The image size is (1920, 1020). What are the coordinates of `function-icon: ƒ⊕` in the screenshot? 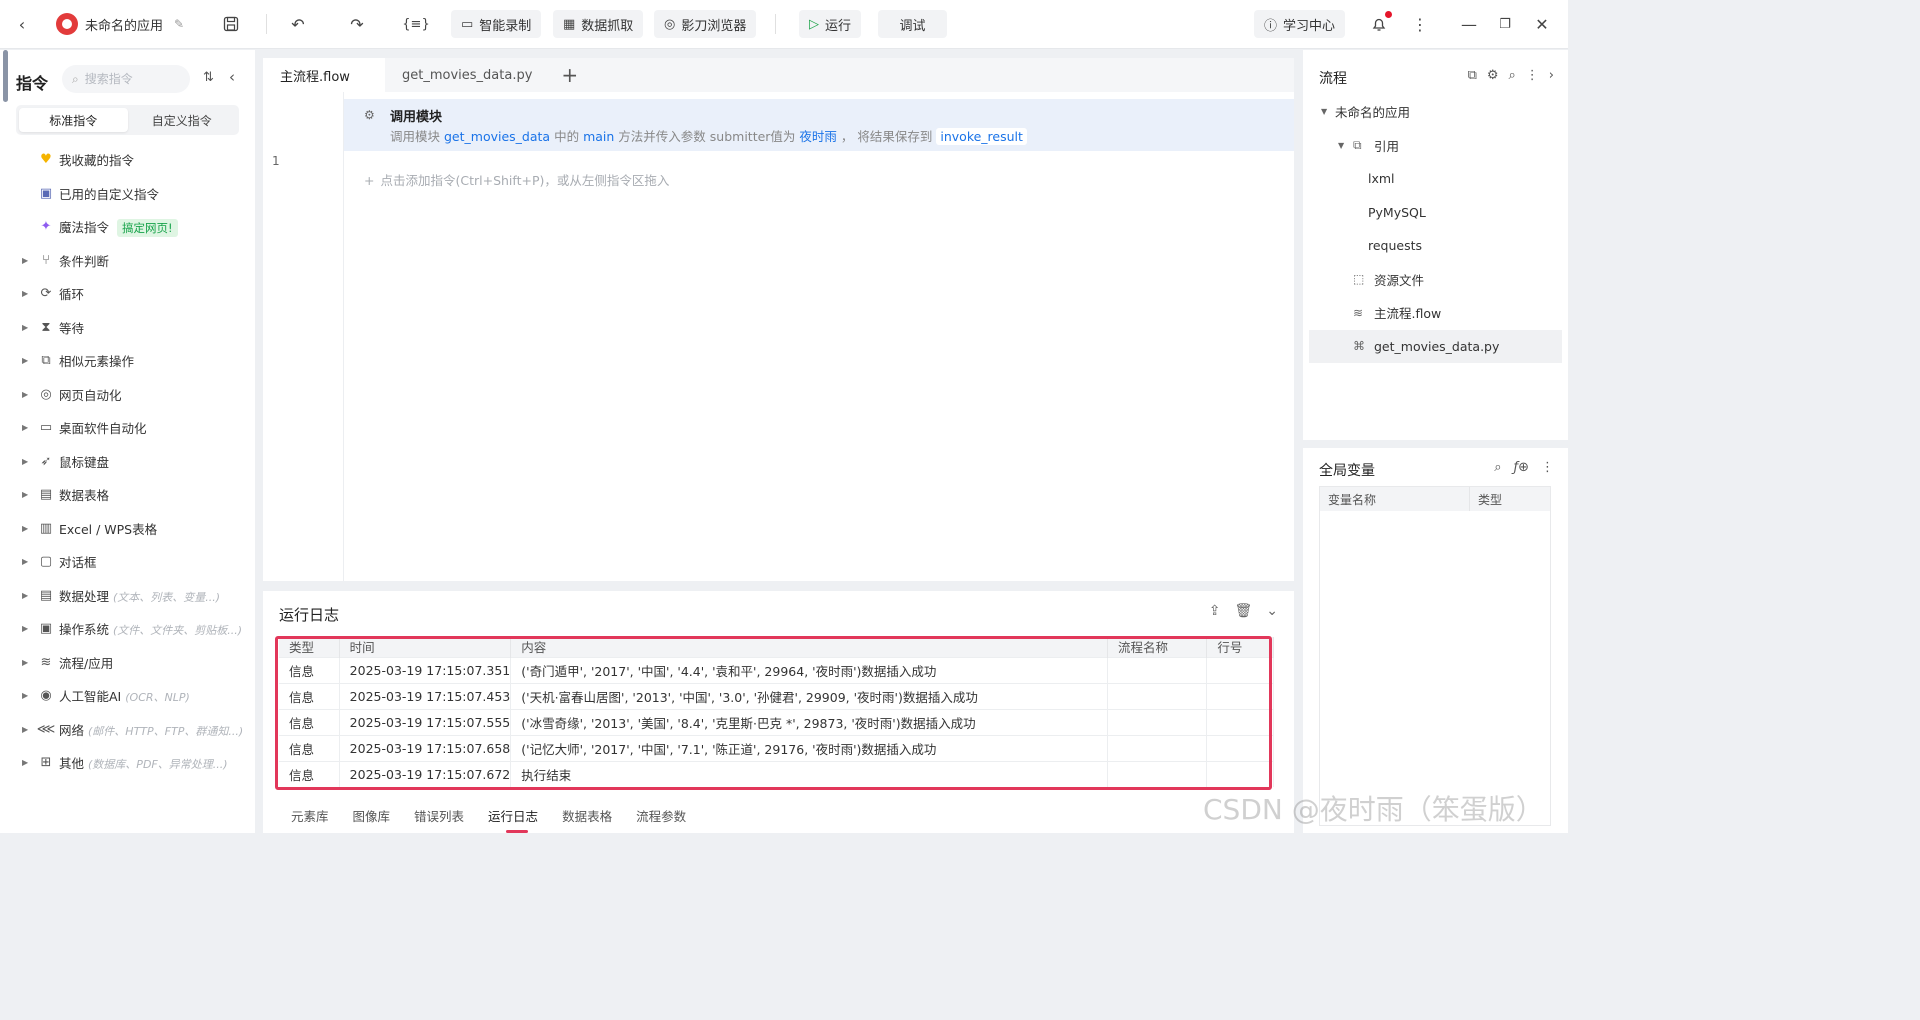 It's located at (1521, 467).